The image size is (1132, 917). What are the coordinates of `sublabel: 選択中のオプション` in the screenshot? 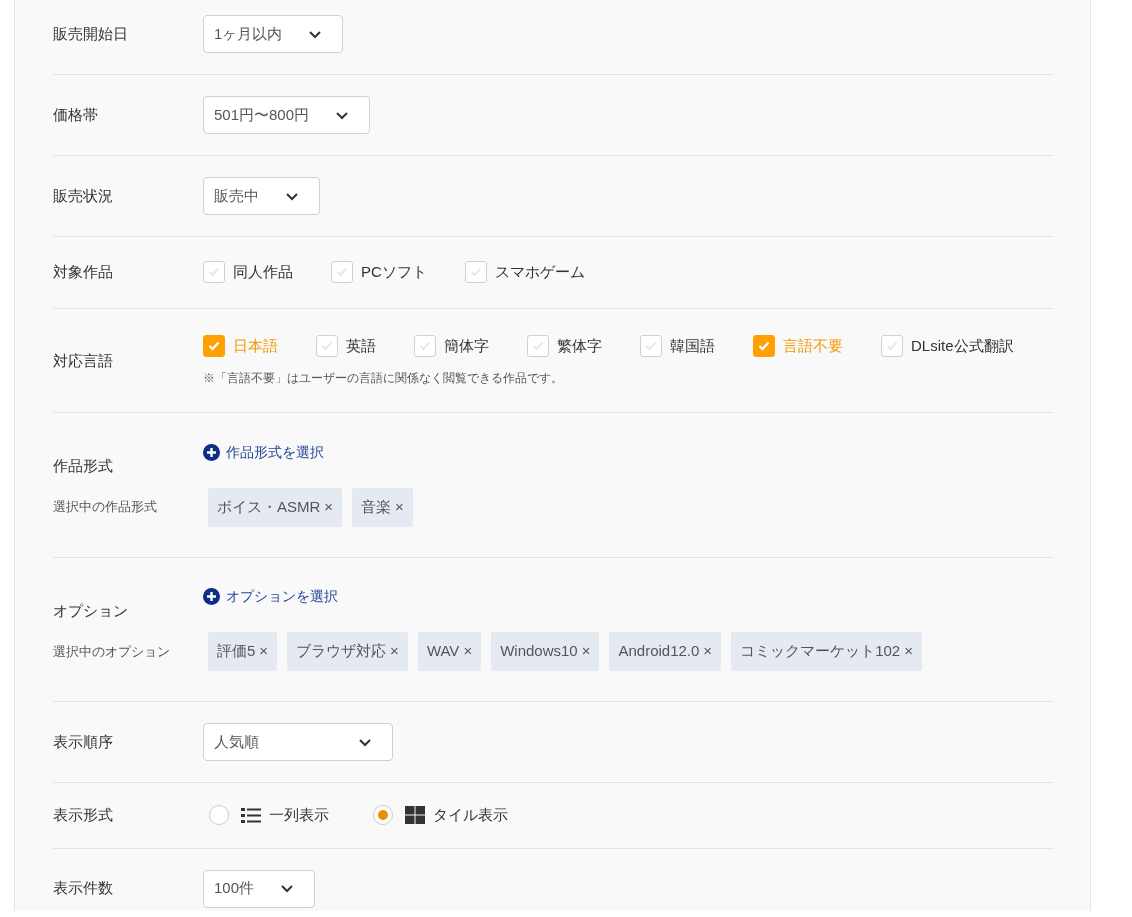 It's located at (111, 651).